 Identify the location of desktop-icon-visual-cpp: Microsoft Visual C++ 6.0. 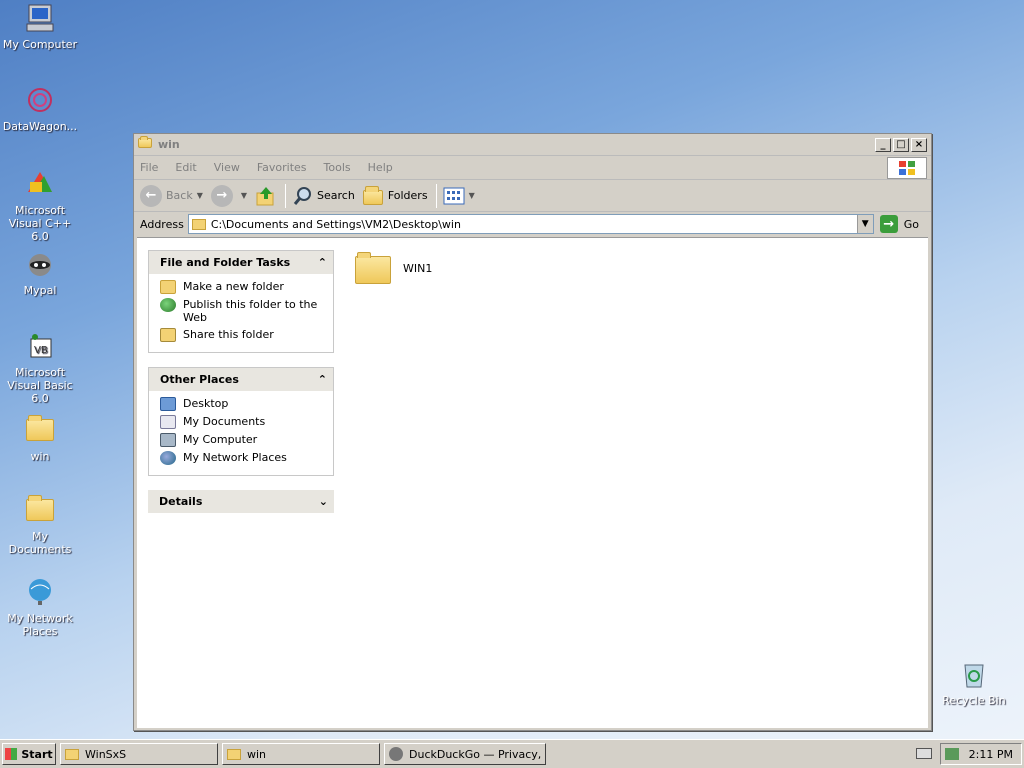
(40, 205).